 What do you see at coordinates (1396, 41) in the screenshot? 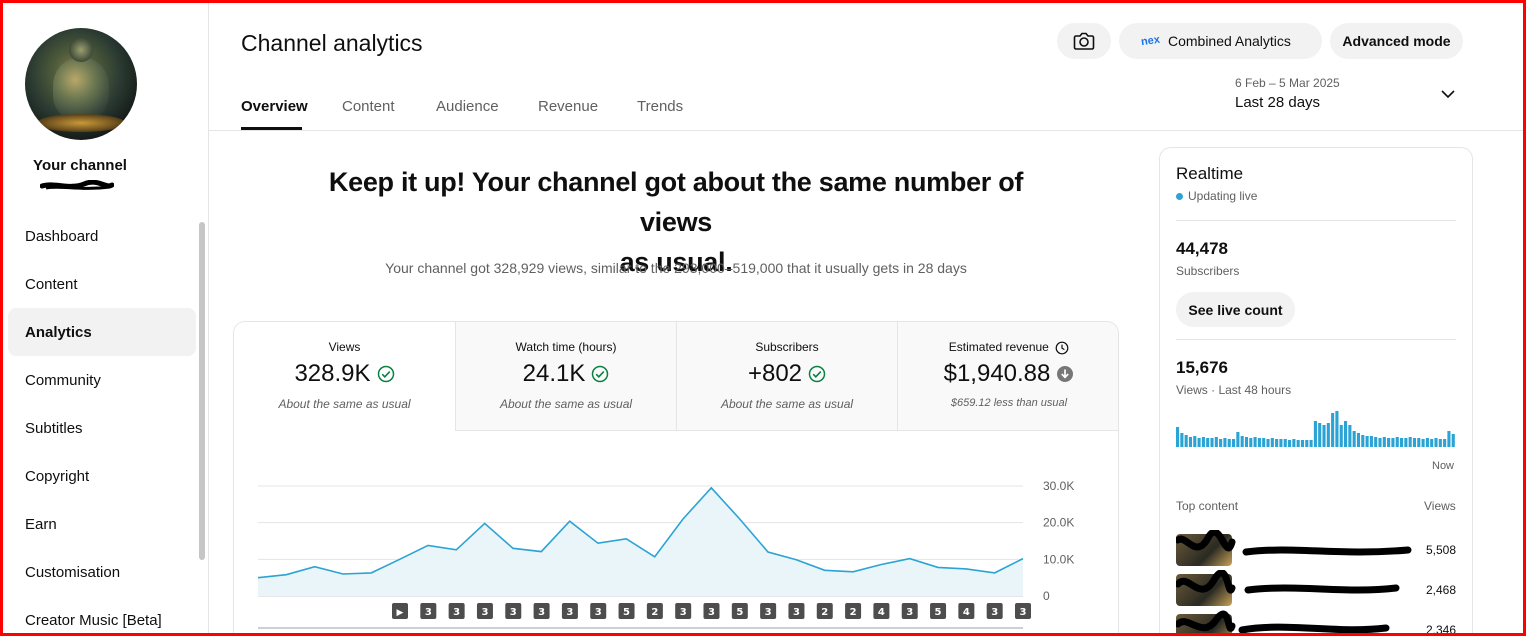
I see `advanced-mode-button: Advanced mode` at bounding box center [1396, 41].